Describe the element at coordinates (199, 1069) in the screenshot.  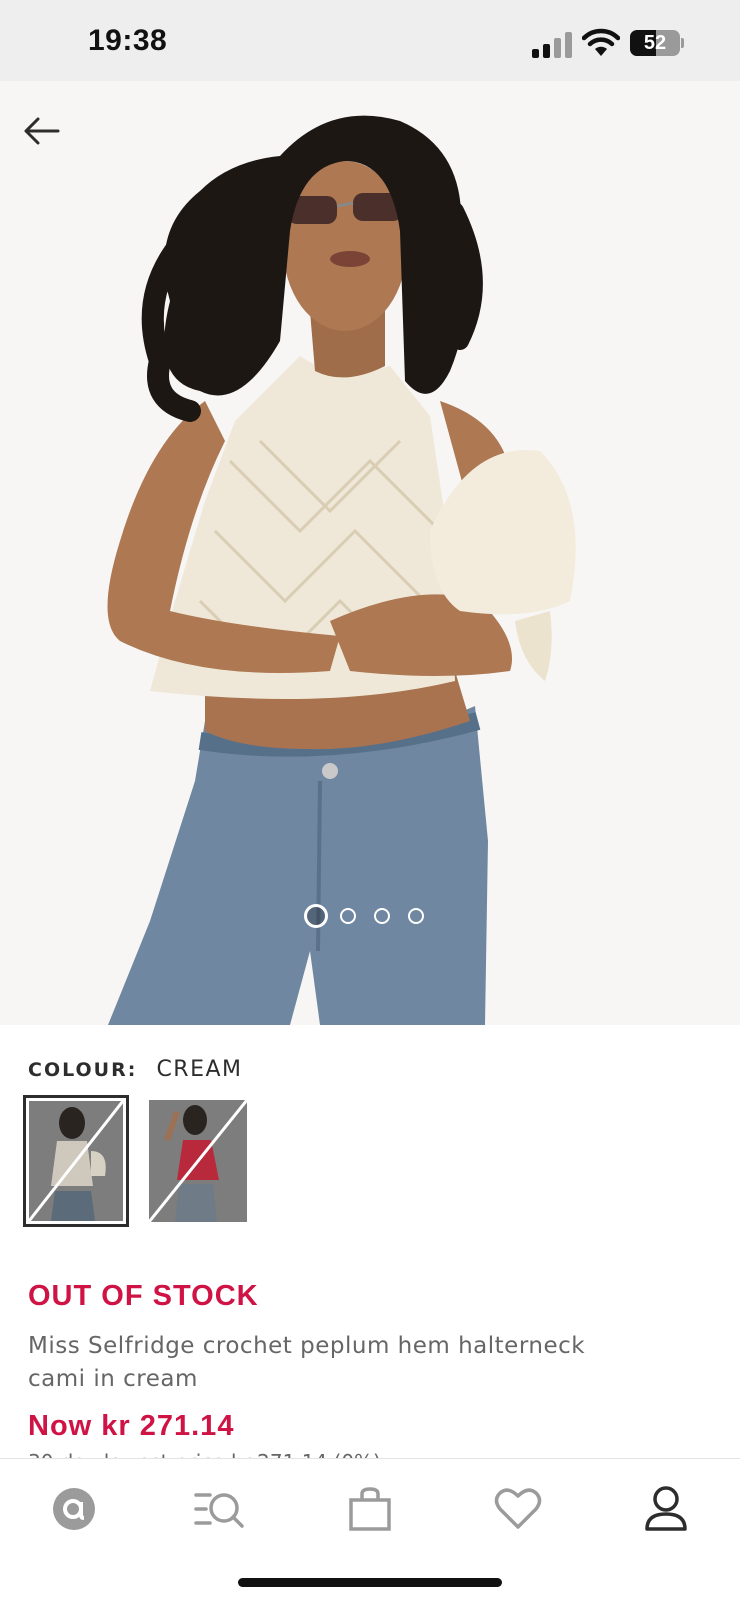
I see `colour-value: CREAM` at that location.